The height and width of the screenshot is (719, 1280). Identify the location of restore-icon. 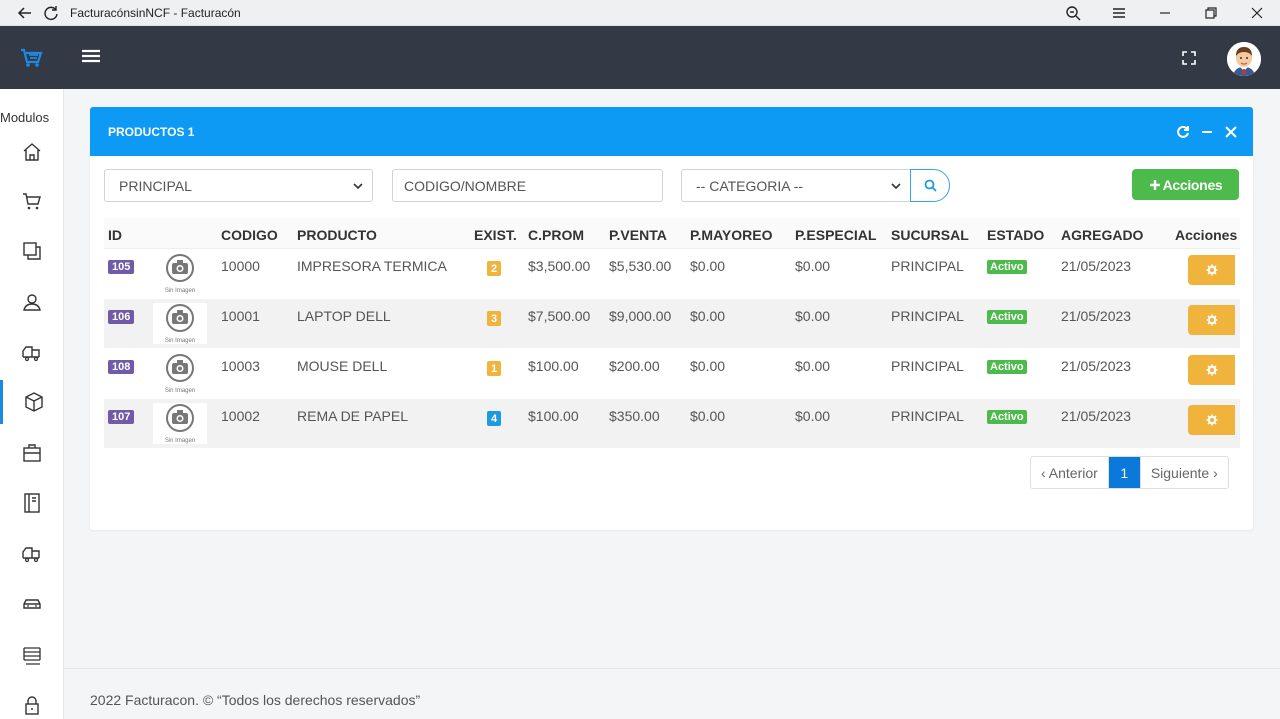
(1211, 13).